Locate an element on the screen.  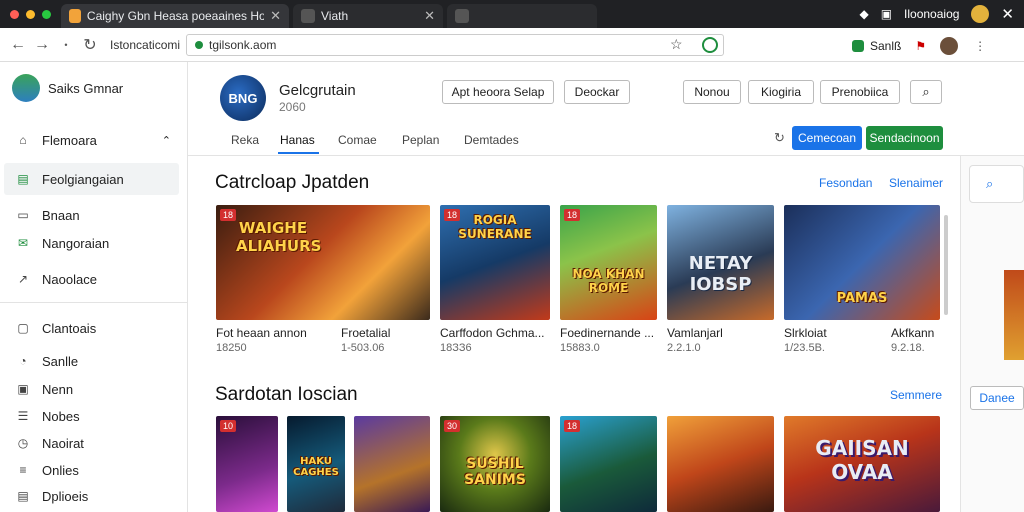
game-tile: PAMAS is located at coordinates (862, 262).